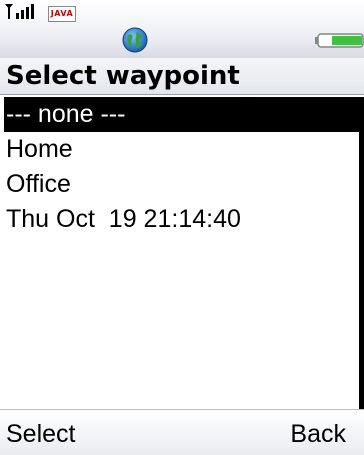 The width and height of the screenshot is (364, 455). Describe the element at coordinates (339, 40) in the screenshot. I see `battery-icon` at that location.